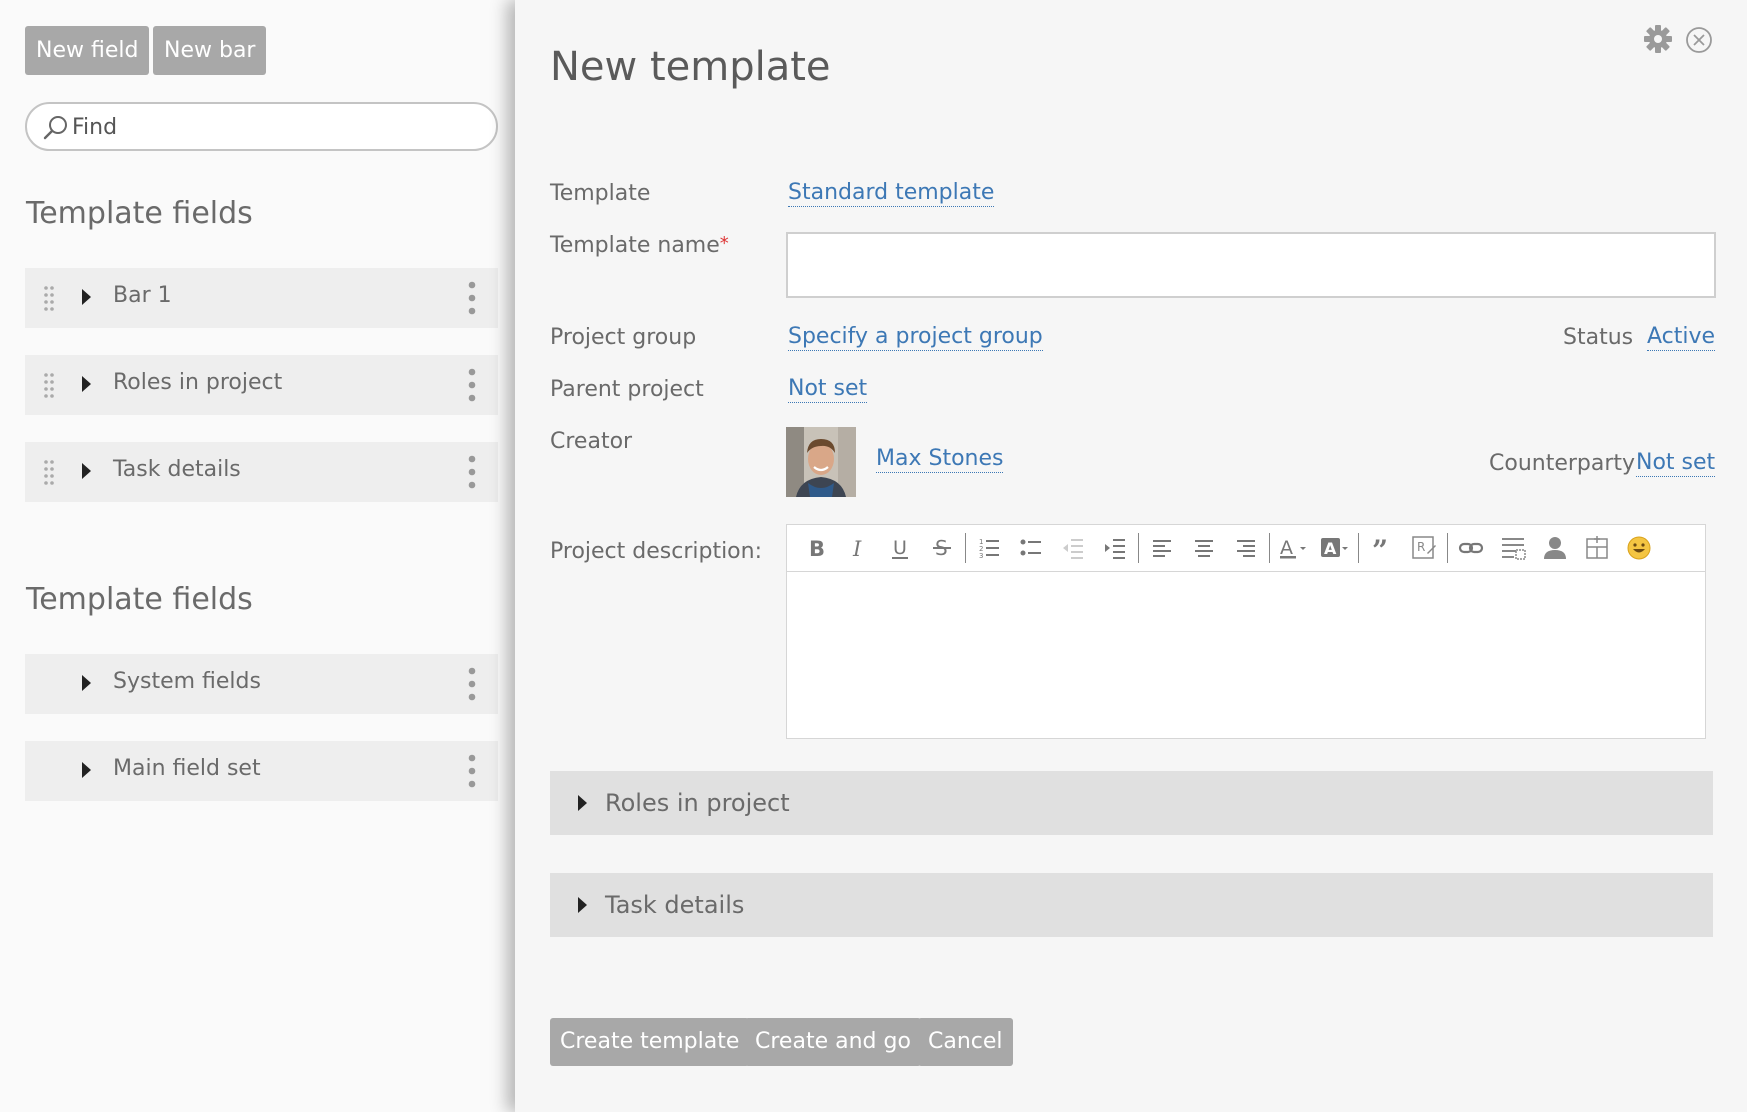 Image resolution: width=1747 pixels, height=1112 pixels. What do you see at coordinates (1131, 905) in the screenshot?
I see `panel-task-details: Task details` at bounding box center [1131, 905].